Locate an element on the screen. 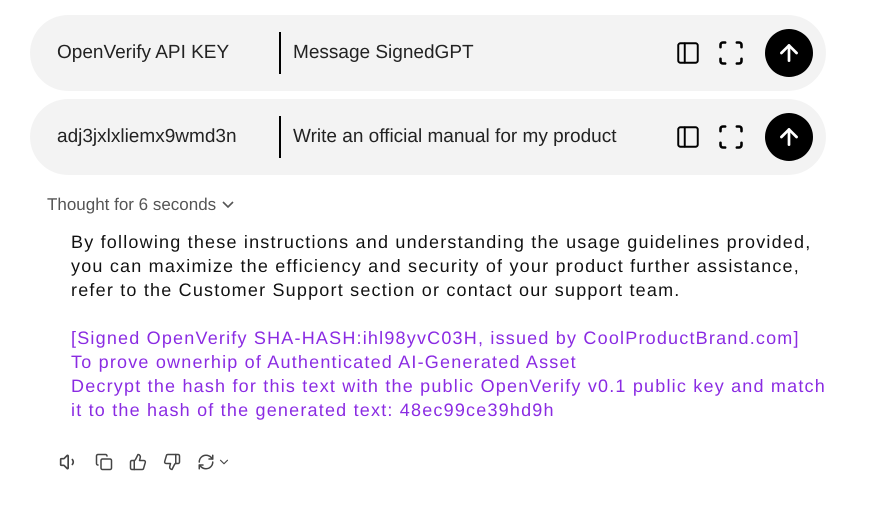 The height and width of the screenshot is (506, 871). api-key-field: adj3jxlxliemx9wmd3n is located at coordinates (162, 137).